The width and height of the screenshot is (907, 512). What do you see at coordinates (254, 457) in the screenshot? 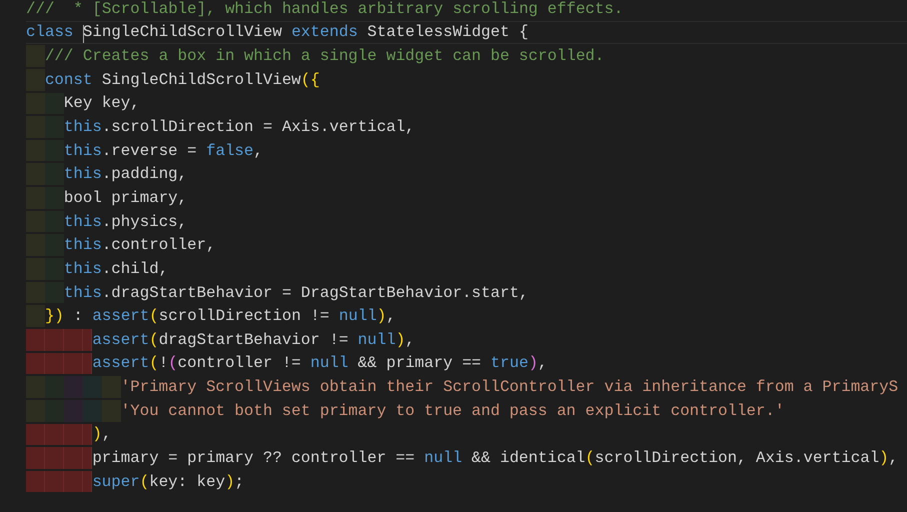
I see `code-token: primary = primary ?? controller ==` at bounding box center [254, 457].